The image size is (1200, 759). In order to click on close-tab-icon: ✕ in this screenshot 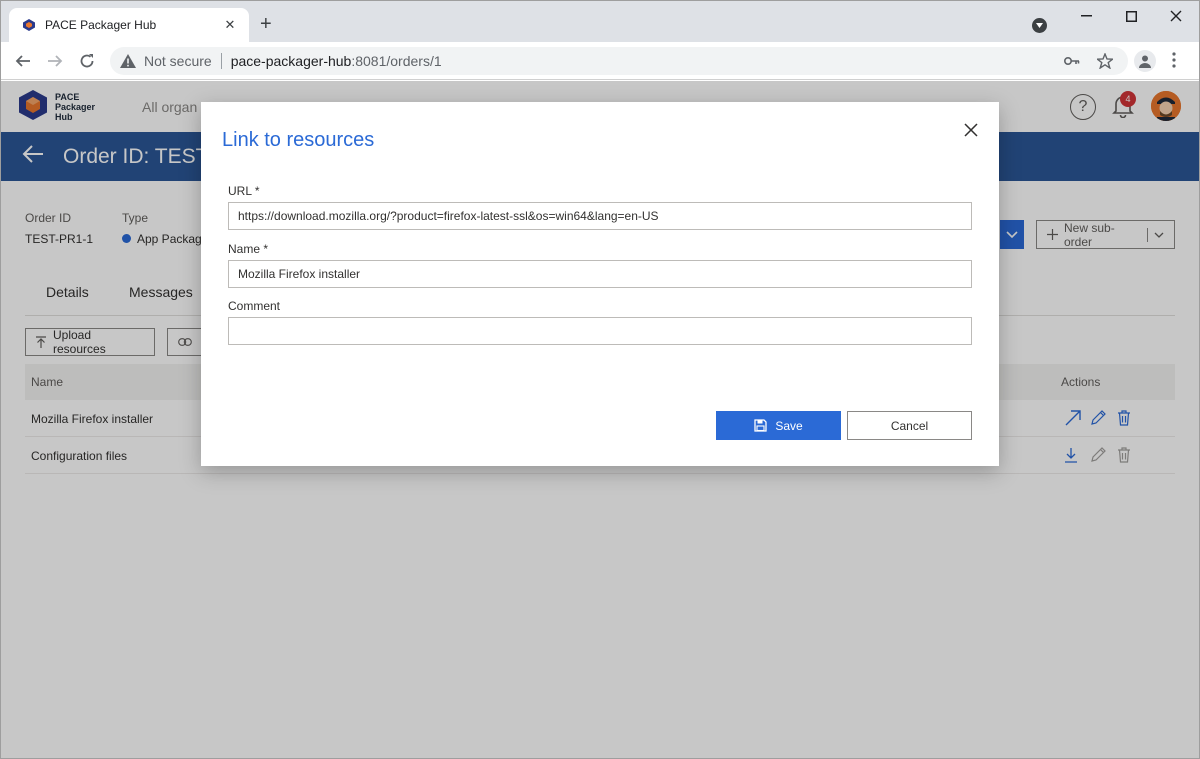, I will do `click(230, 25)`.